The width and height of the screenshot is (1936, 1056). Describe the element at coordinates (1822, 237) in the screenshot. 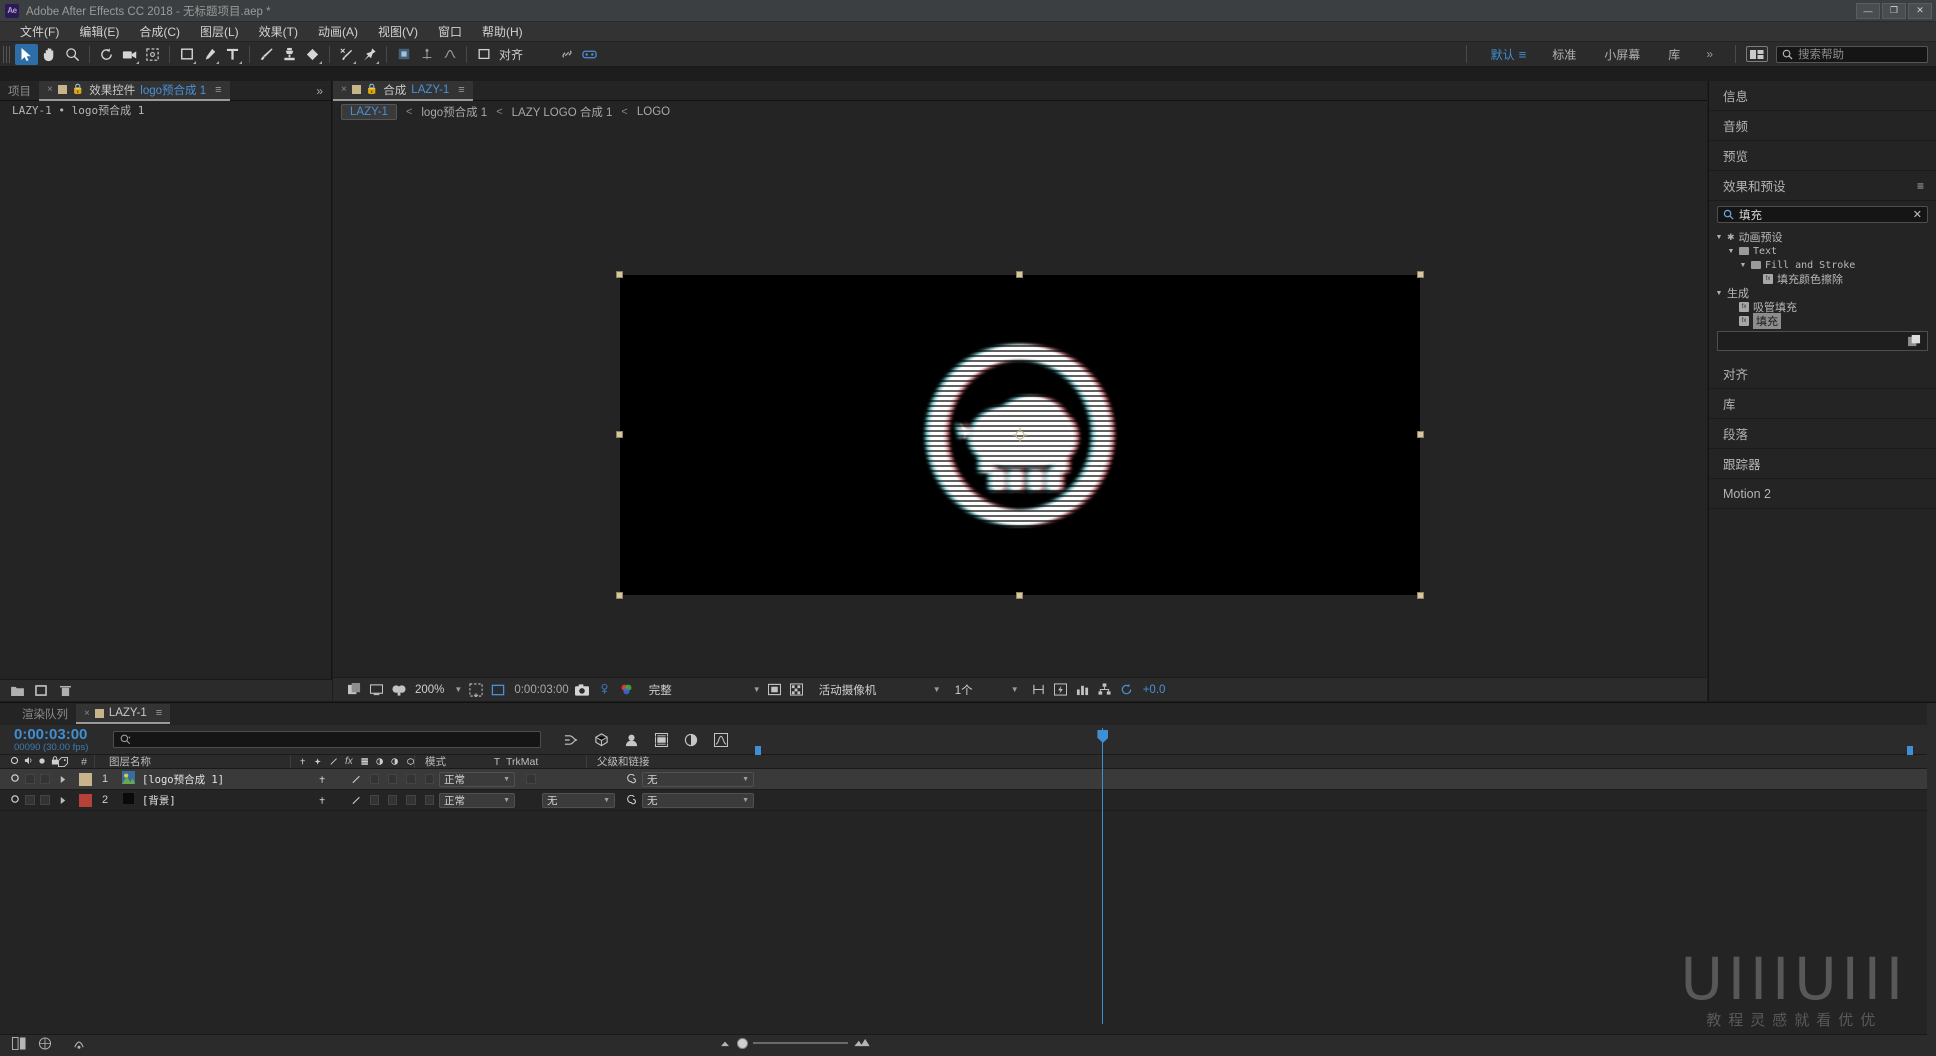

I see `effects-tree-item-0: ▼ ✱ 动画预设` at that location.